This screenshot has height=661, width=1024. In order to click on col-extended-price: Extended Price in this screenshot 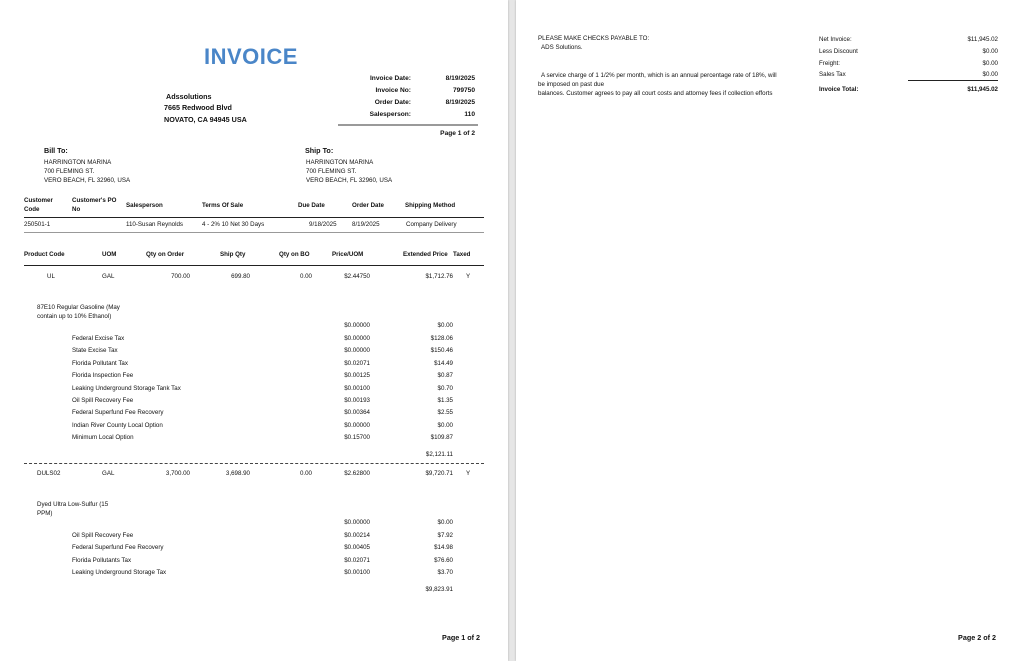, I will do `click(425, 254)`.